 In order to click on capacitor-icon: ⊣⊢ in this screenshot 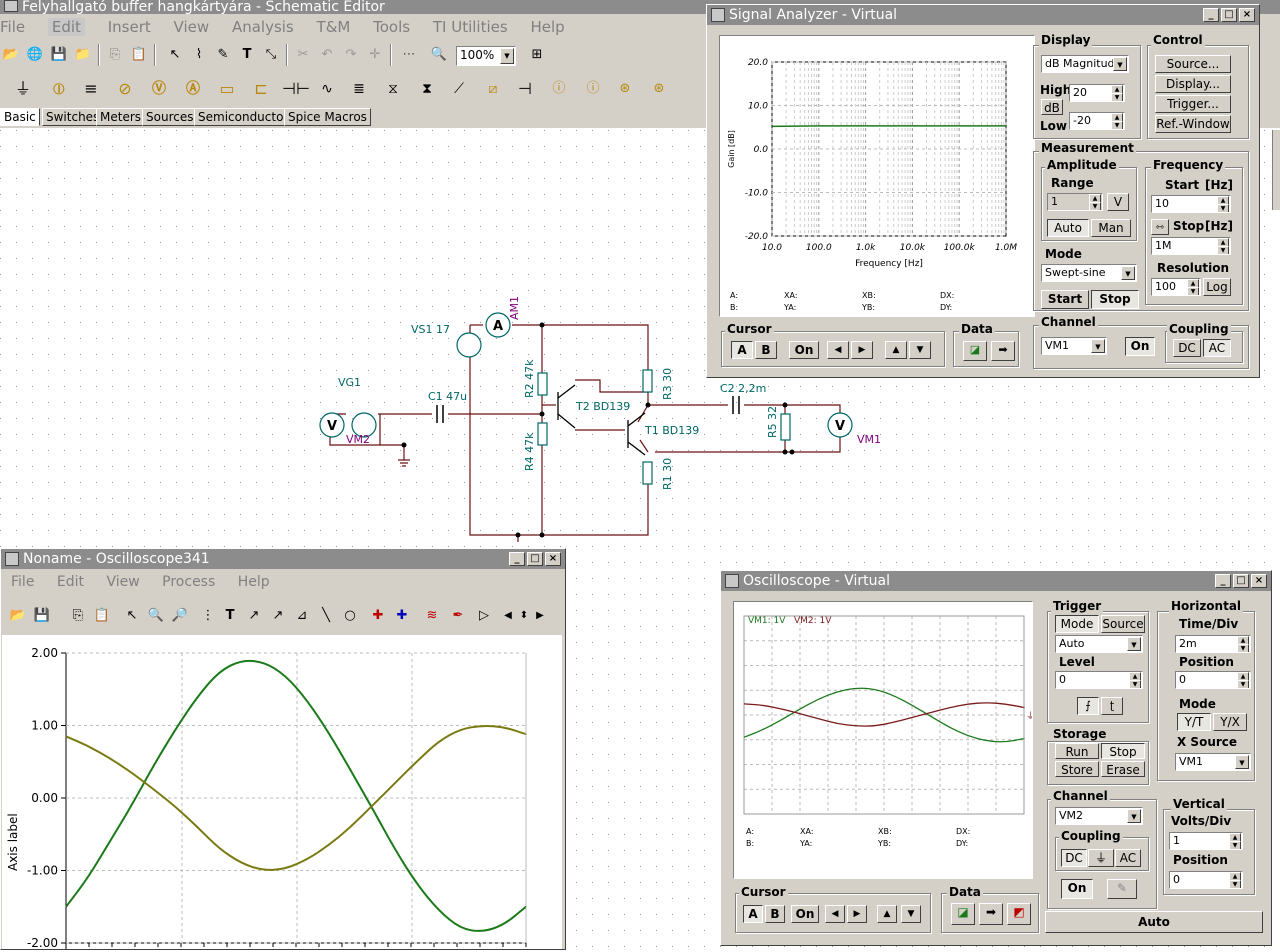, I will do `click(296, 89)`.